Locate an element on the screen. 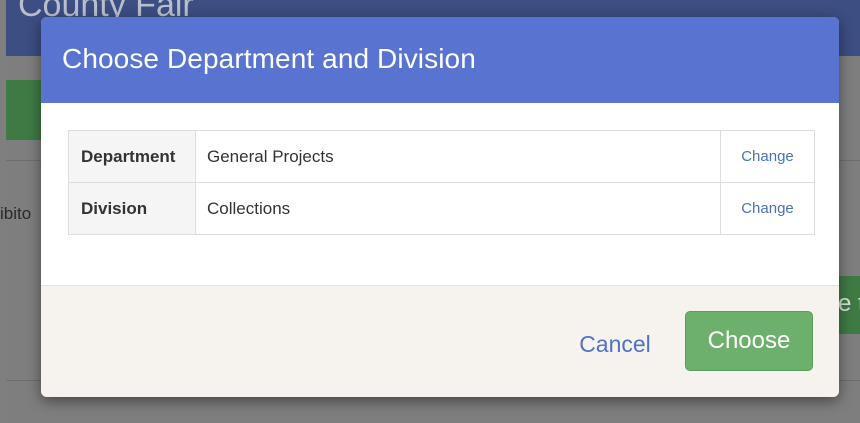 The height and width of the screenshot is (423, 860). division-action-cell: Change is located at coordinates (767, 208).